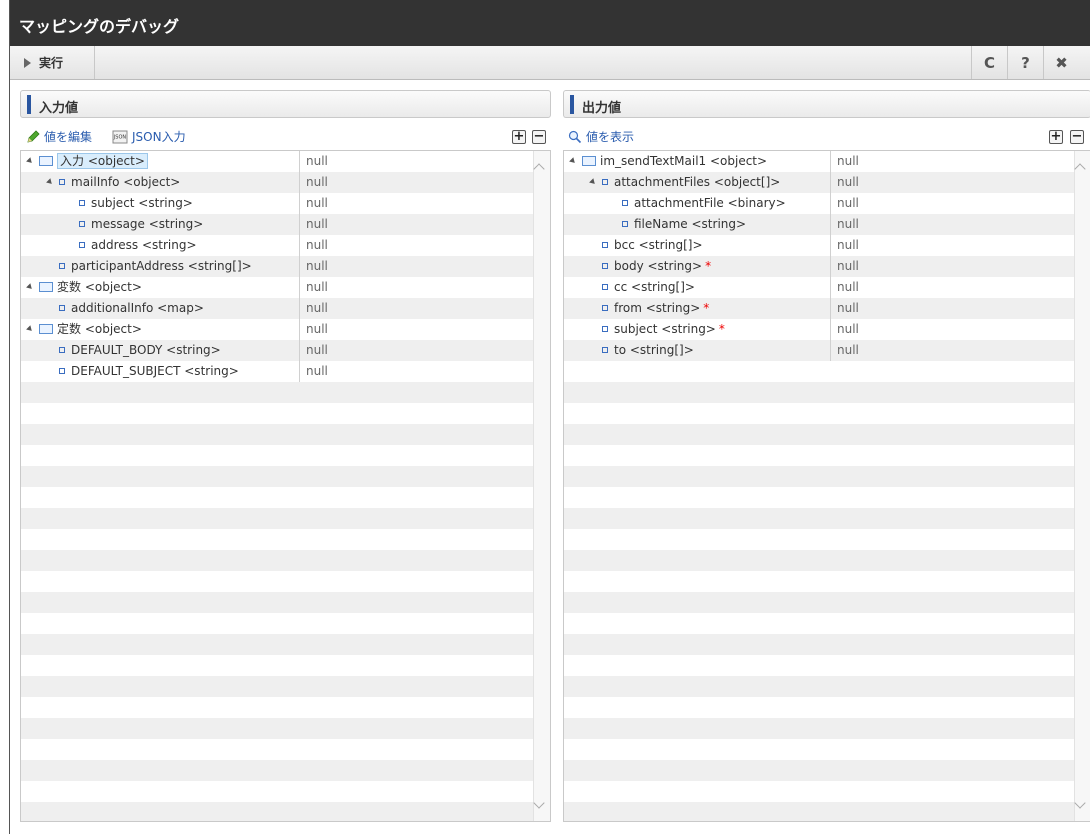 This screenshot has width=1090, height=834. Describe the element at coordinates (59, 136) in the screenshot. I see `edit-value-link: 値を編集` at that location.